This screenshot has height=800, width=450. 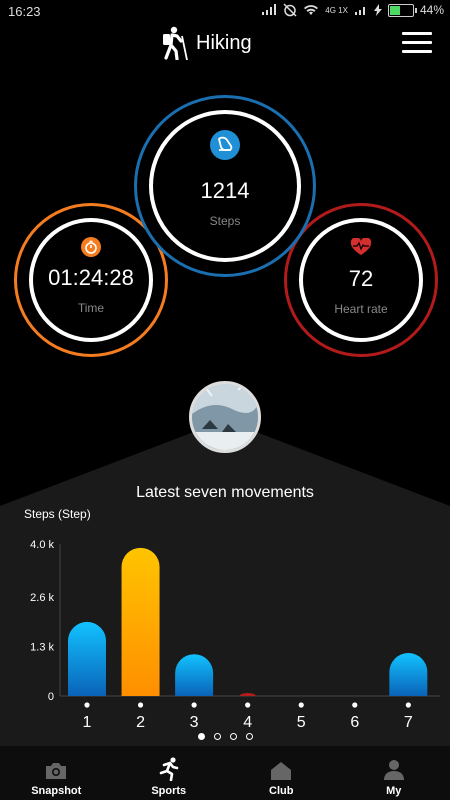 I want to click on steps-label: Steps, so click(x=225, y=221).